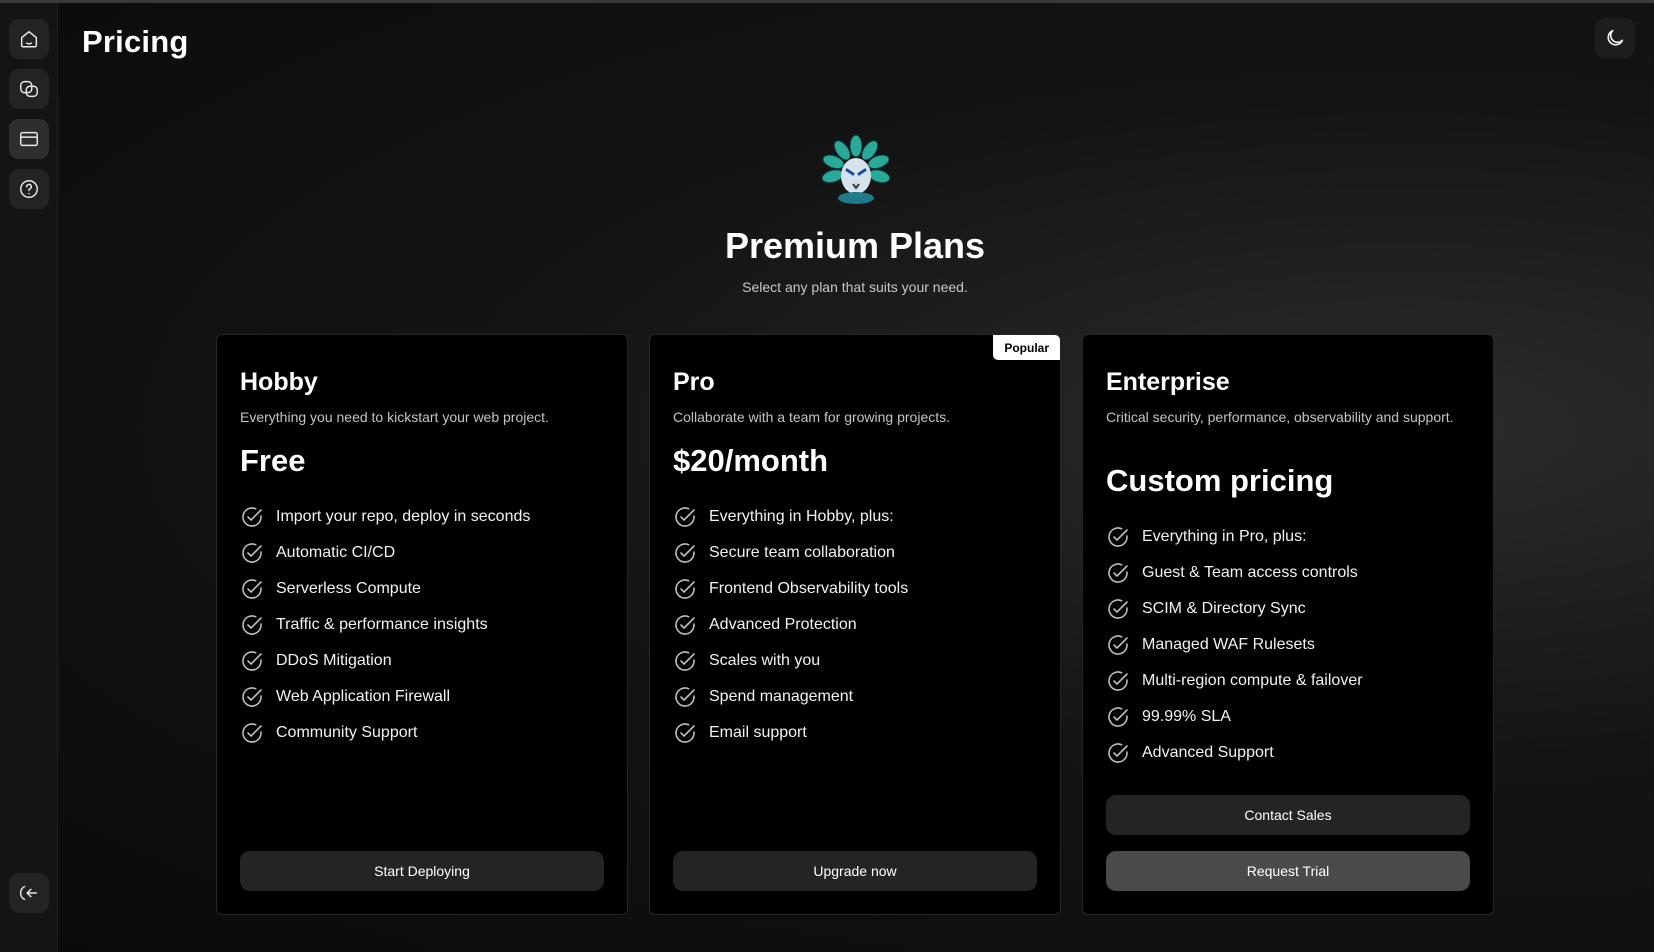 Image resolution: width=1654 pixels, height=952 pixels. I want to click on theme-toggle-button, so click(1615, 38).